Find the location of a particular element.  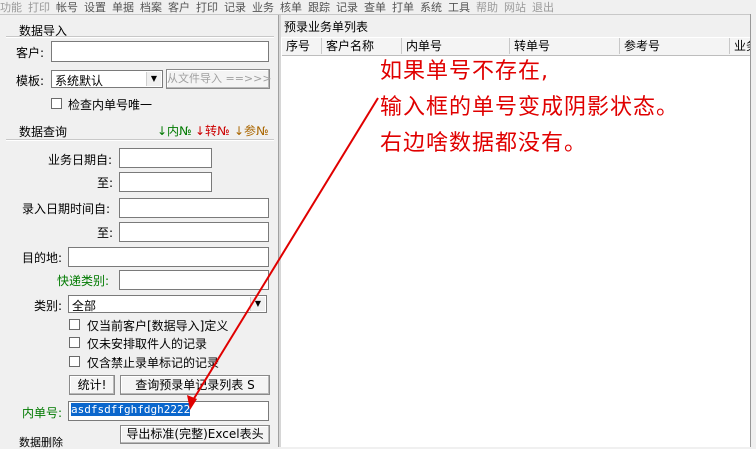

annotation-line-1: 如果单号不存在, is located at coordinates (464, 71).